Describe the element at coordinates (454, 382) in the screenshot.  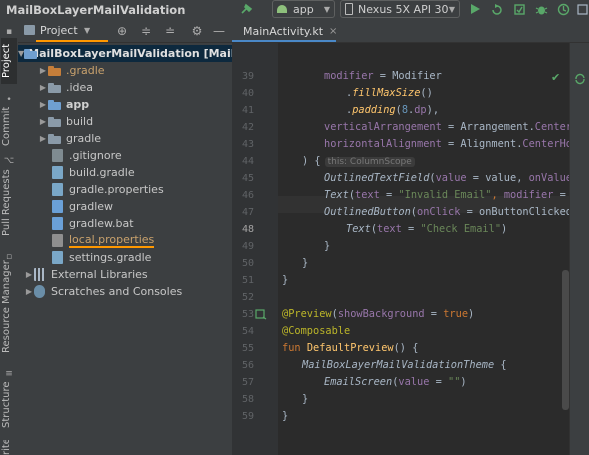
I see `code-token: ""` at that location.